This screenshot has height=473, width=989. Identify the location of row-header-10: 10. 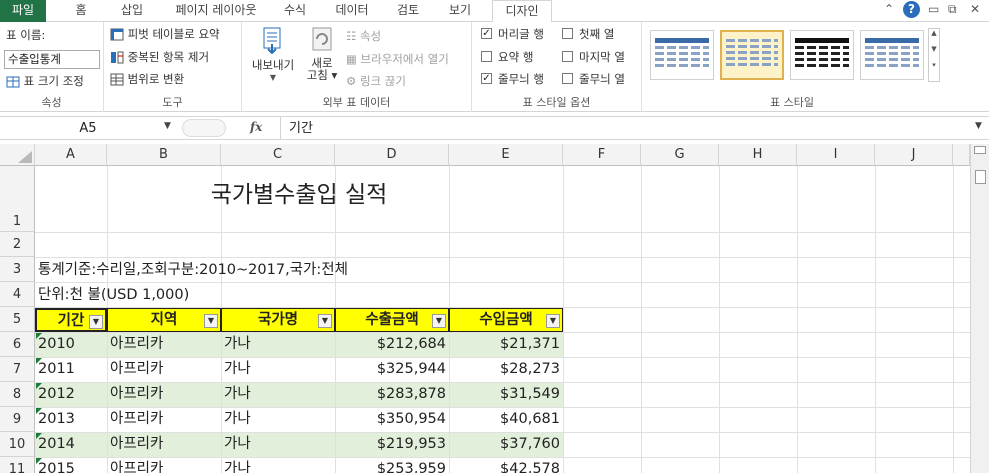
(17, 444).